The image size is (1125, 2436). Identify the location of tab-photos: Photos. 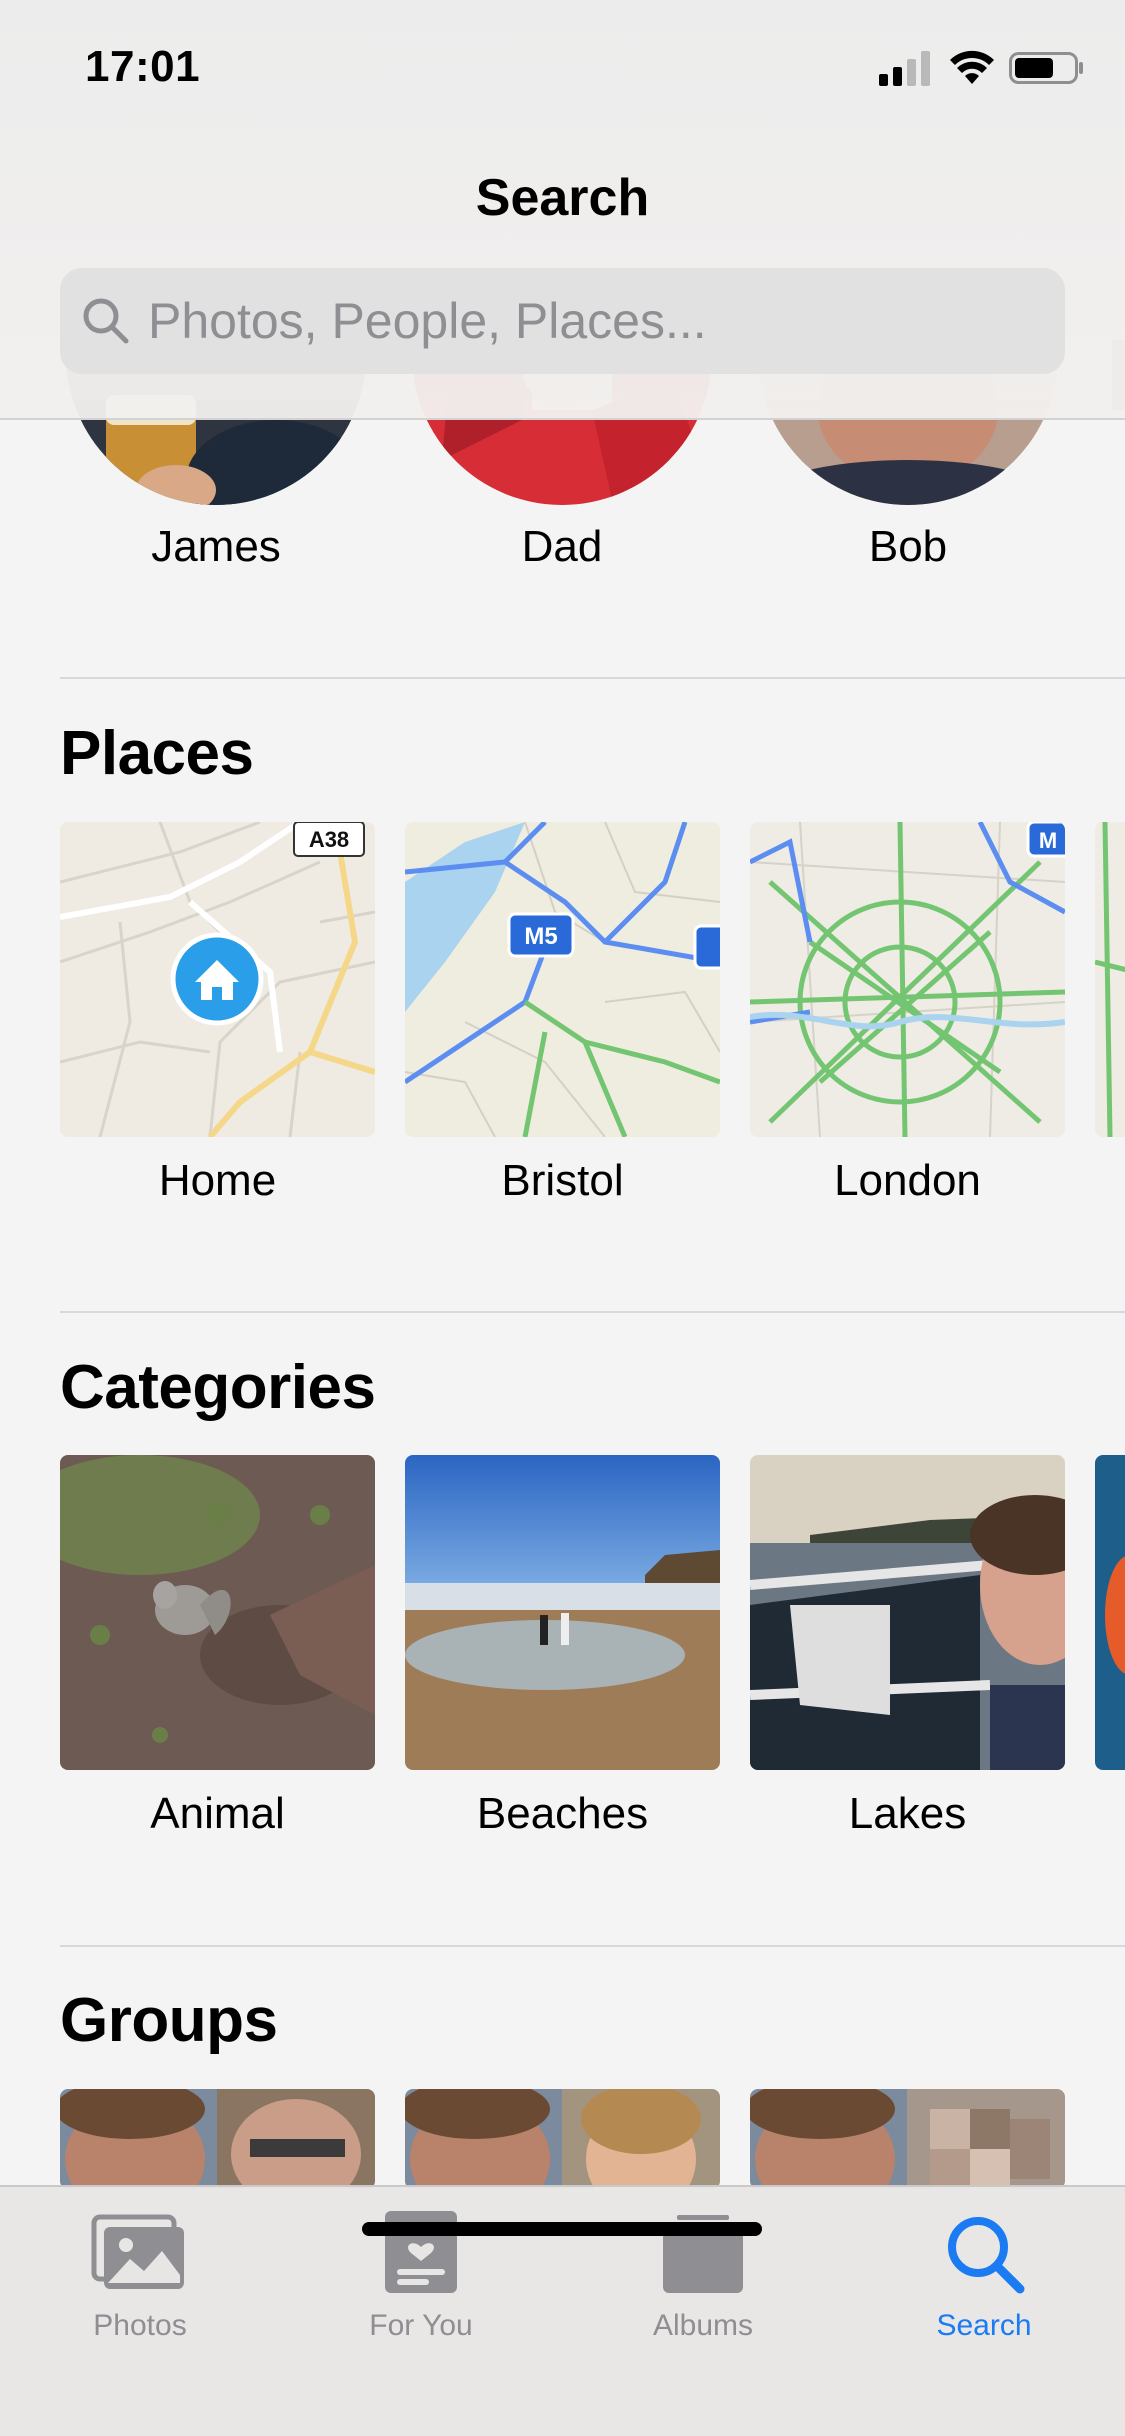
(140, 2279).